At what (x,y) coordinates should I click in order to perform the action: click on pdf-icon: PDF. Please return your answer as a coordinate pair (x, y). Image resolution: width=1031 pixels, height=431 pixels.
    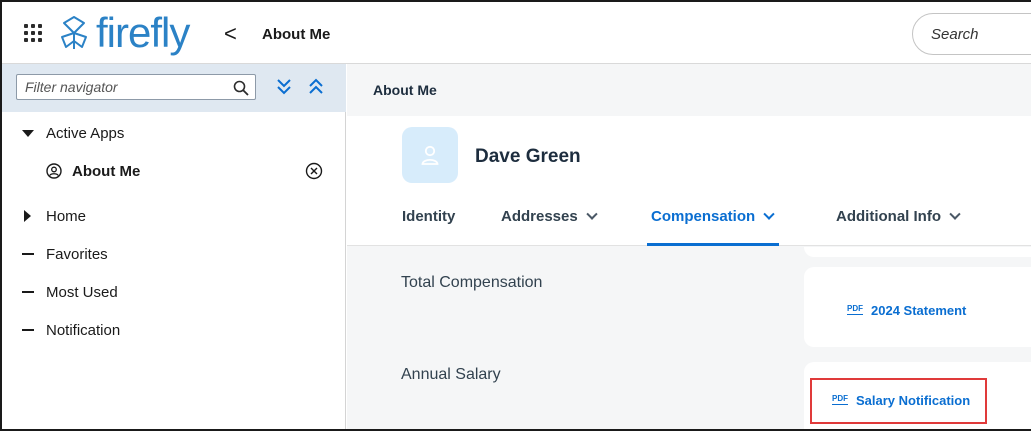
    Looking at the image, I should click on (855, 309).